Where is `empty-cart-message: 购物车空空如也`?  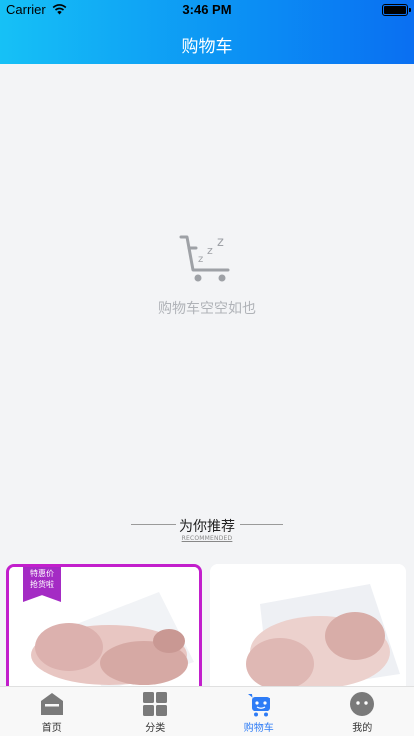
empty-cart-message: 购物车空空如也 is located at coordinates (207, 309).